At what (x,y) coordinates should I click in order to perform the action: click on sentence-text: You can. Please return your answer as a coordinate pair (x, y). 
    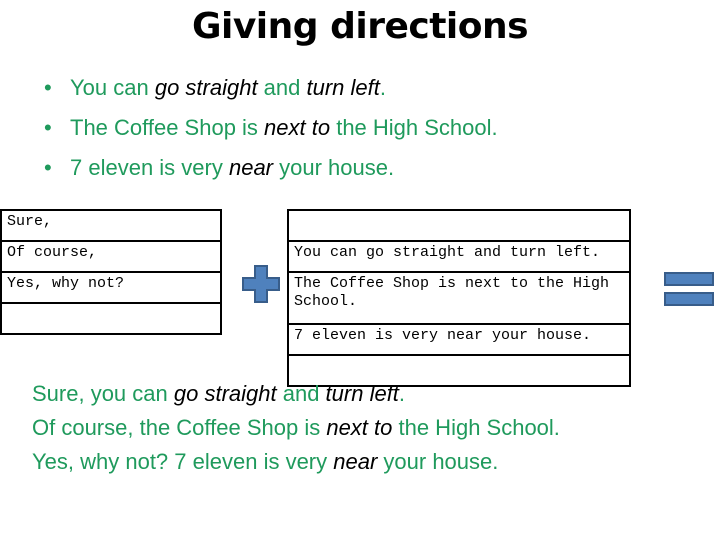
    Looking at the image, I should click on (112, 87).